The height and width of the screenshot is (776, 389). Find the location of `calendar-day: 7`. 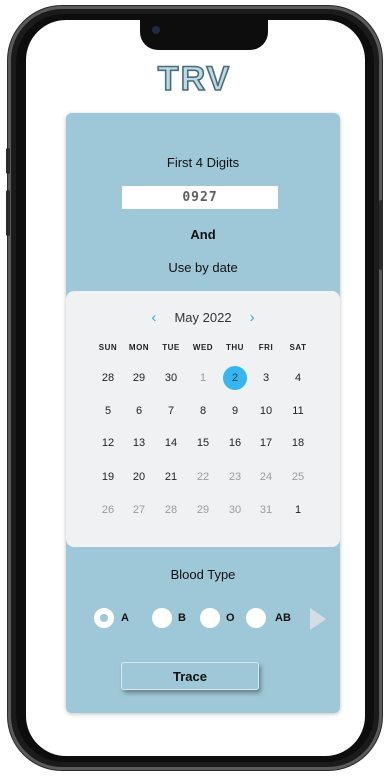

calendar-day: 7 is located at coordinates (171, 411).